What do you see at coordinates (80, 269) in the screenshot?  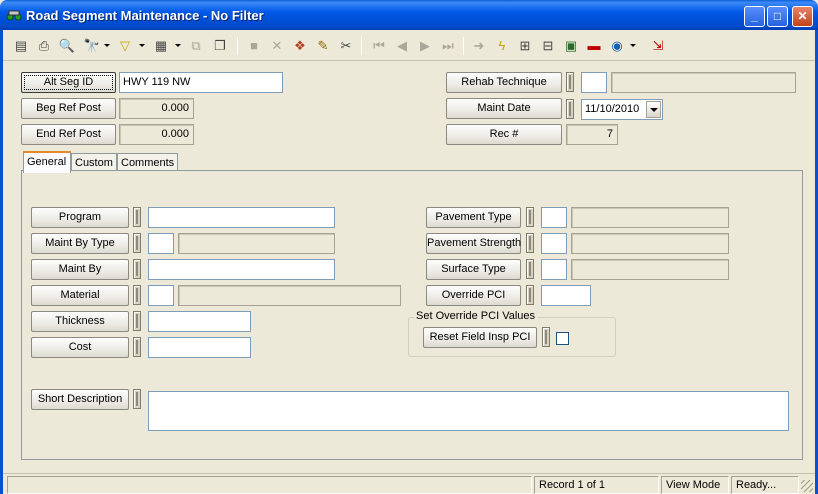 I see `maint-by-button: Maint By` at bounding box center [80, 269].